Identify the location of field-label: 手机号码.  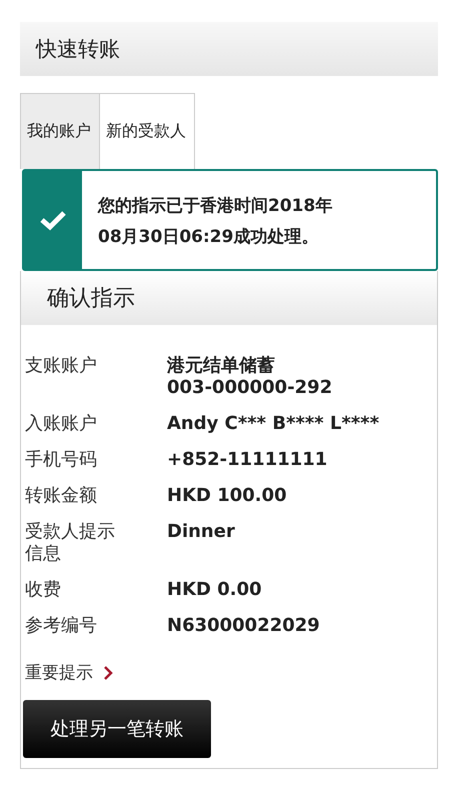
(61, 460).